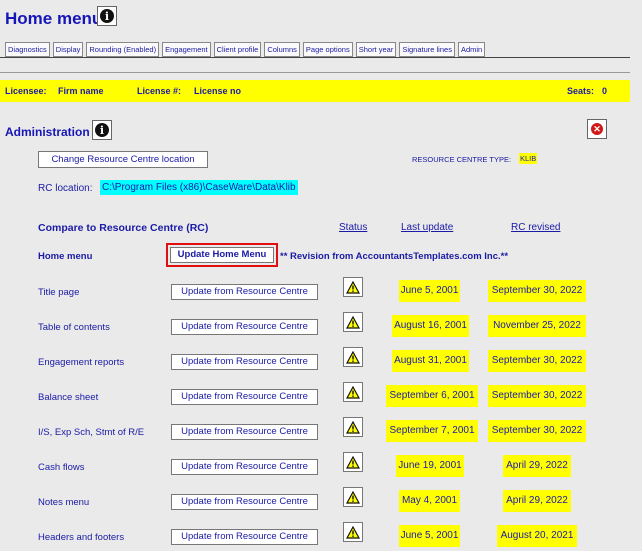 The image size is (642, 551). I want to click on last-update-value: August 16, 2001, so click(430, 326).